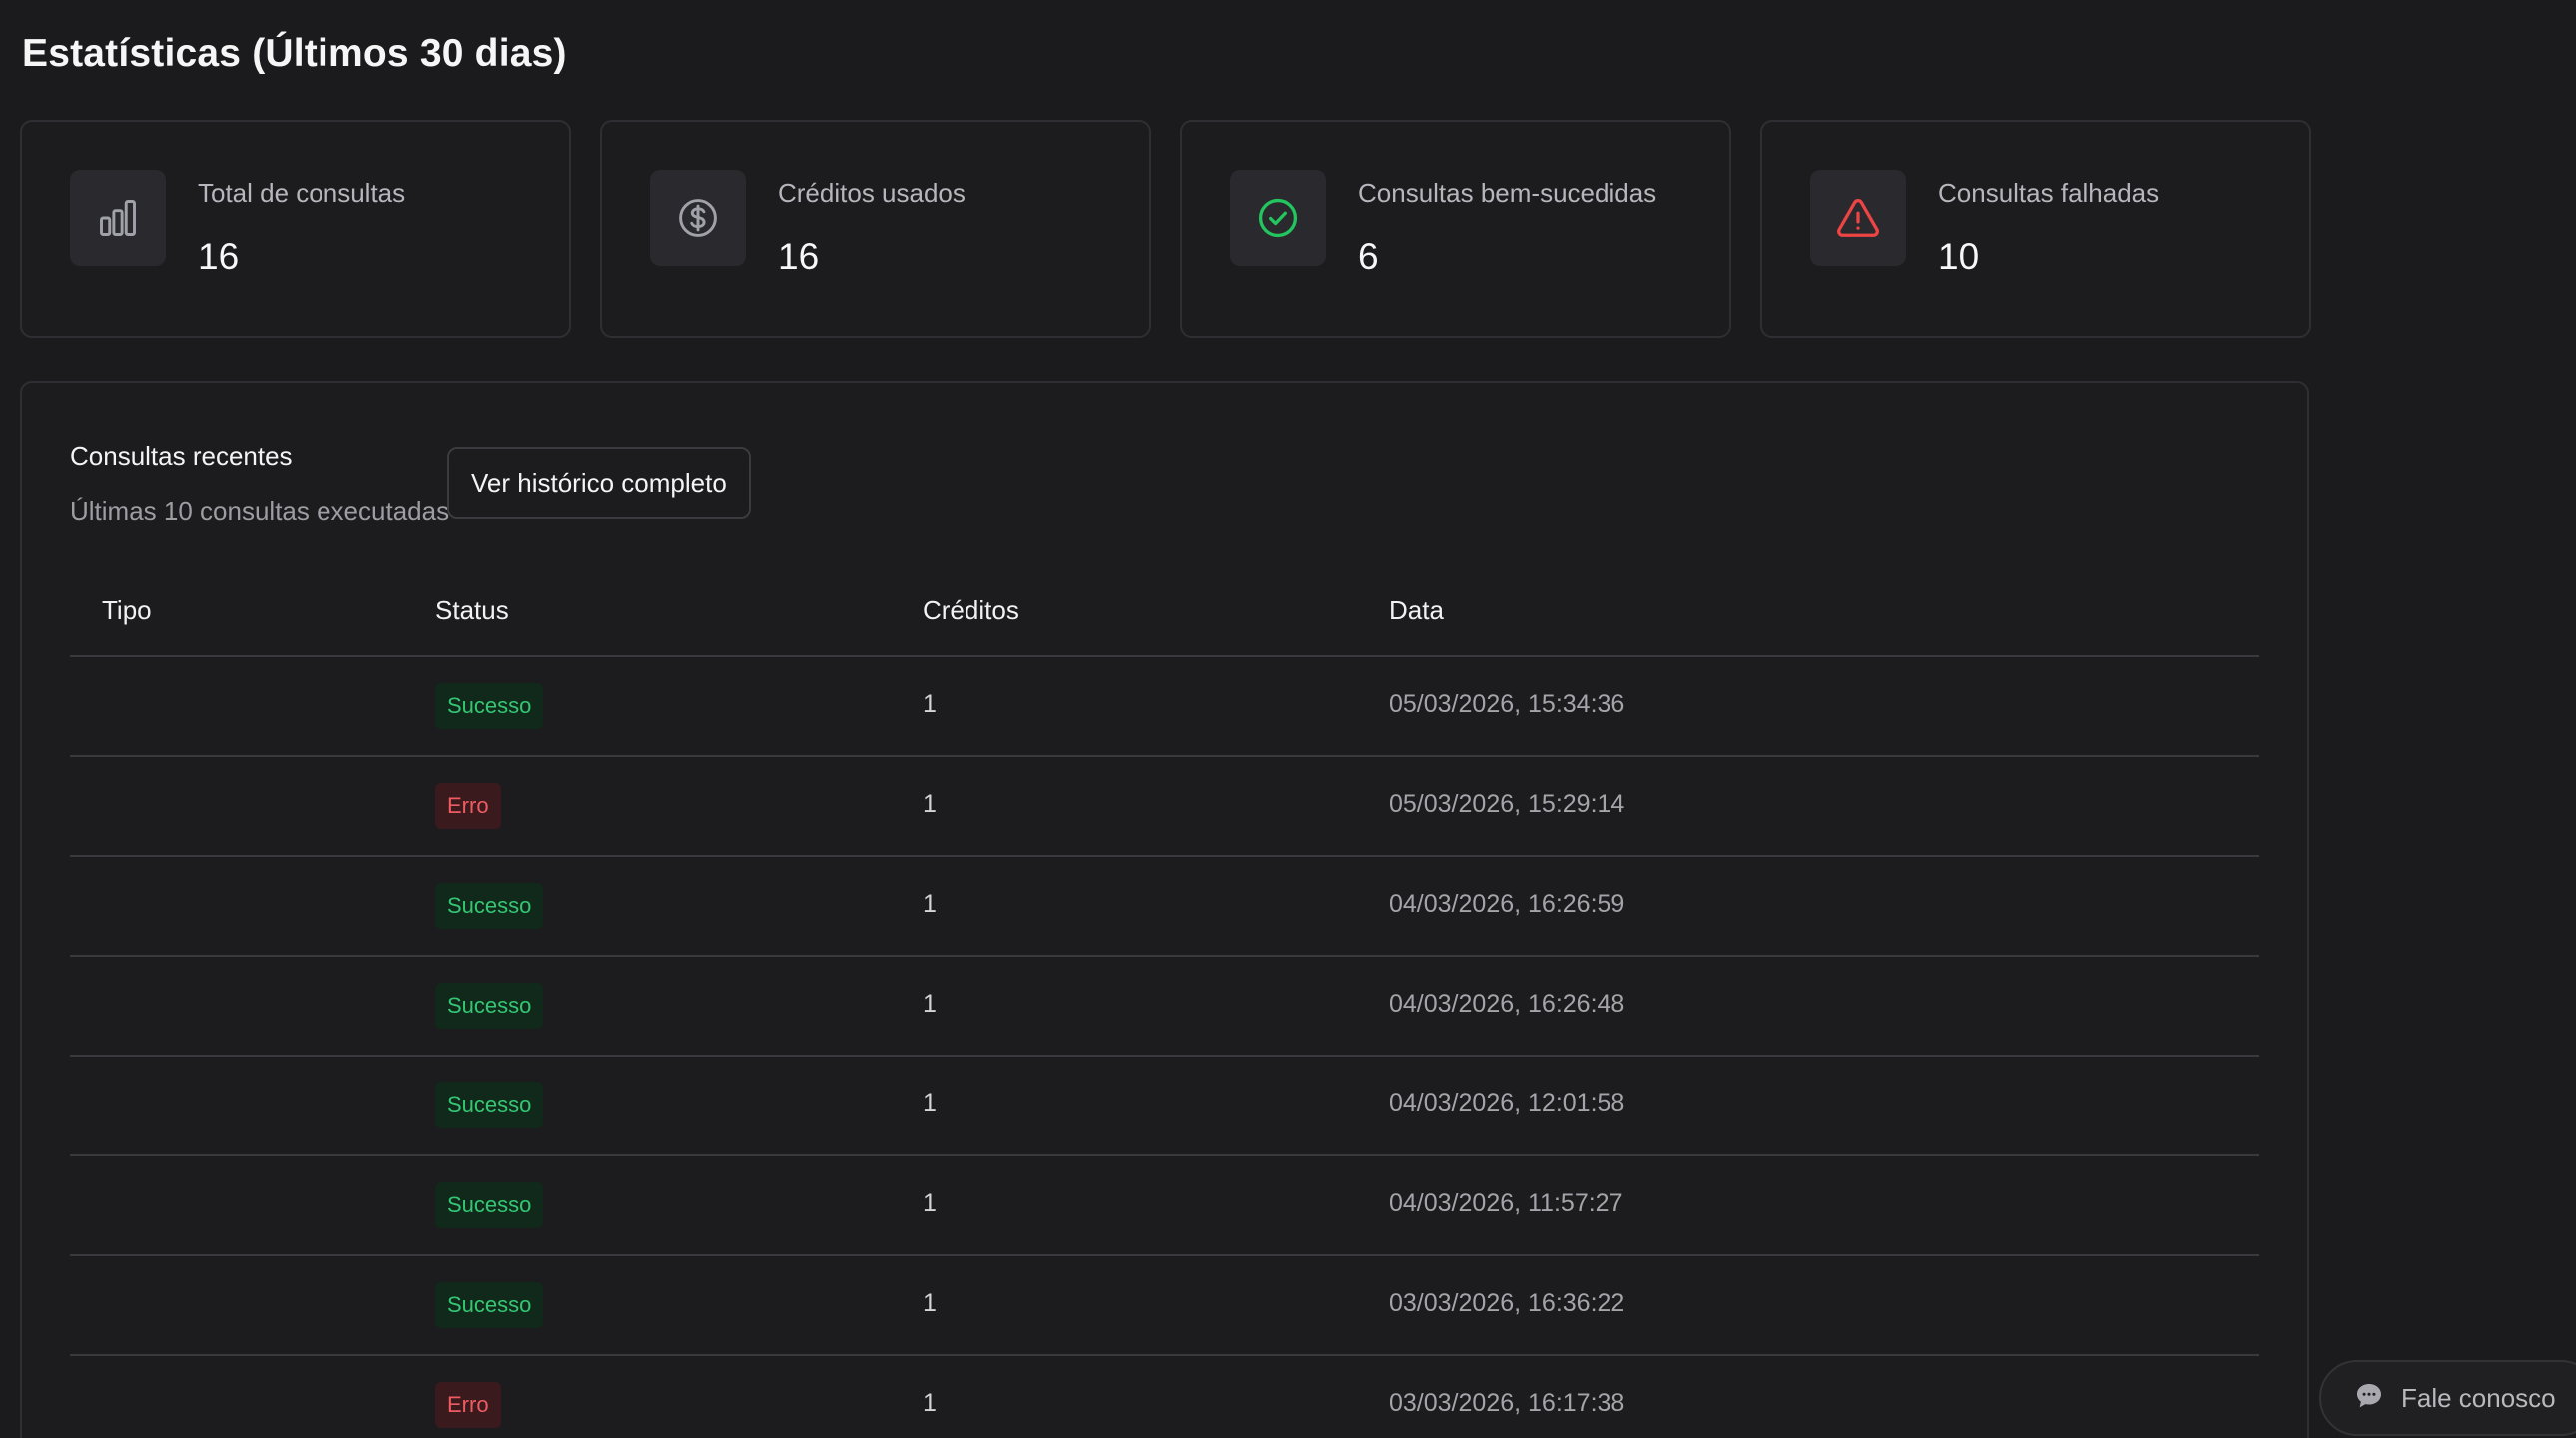  I want to click on stat-value: 6, so click(1368, 256).